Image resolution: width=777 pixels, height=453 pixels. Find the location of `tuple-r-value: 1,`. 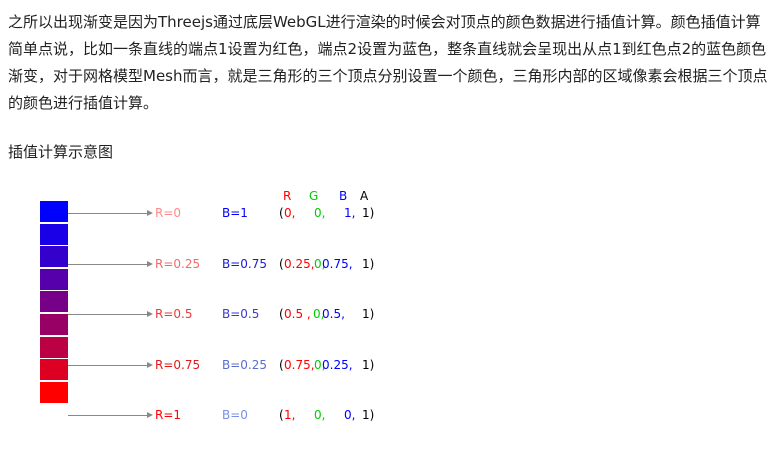

tuple-r-value: 1, is located at coordinates (290, 415).